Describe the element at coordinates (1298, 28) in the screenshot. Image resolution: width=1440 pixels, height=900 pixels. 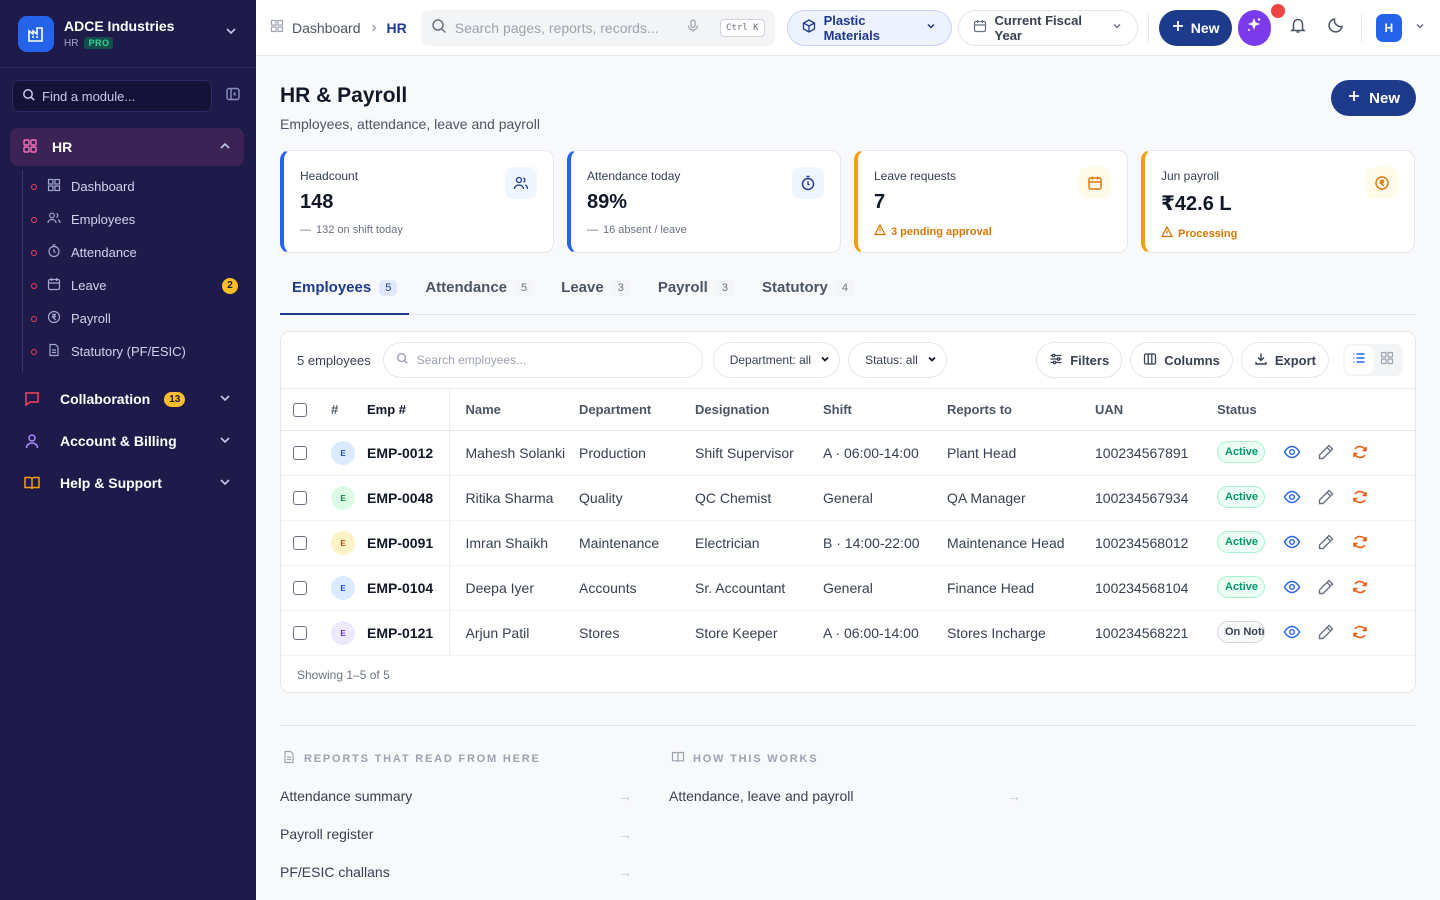
I see `notifications-button` at that location.